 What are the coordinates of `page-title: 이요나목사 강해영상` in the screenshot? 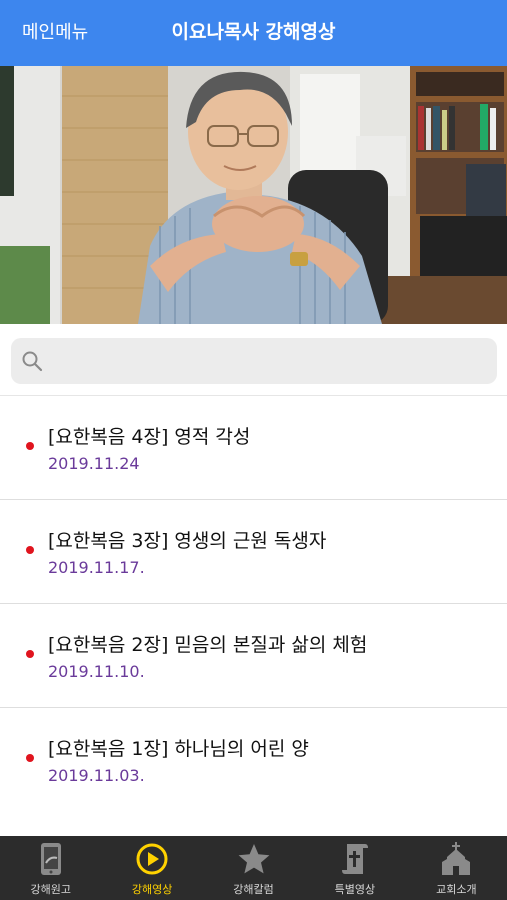 It's located at (253, 32).